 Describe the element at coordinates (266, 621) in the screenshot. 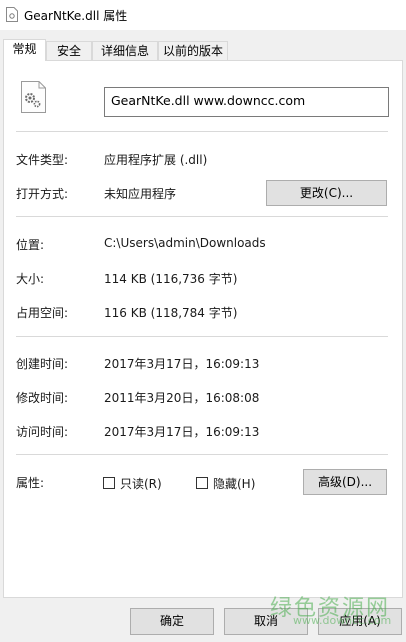

I see `cancel-button: 取消` at that location.